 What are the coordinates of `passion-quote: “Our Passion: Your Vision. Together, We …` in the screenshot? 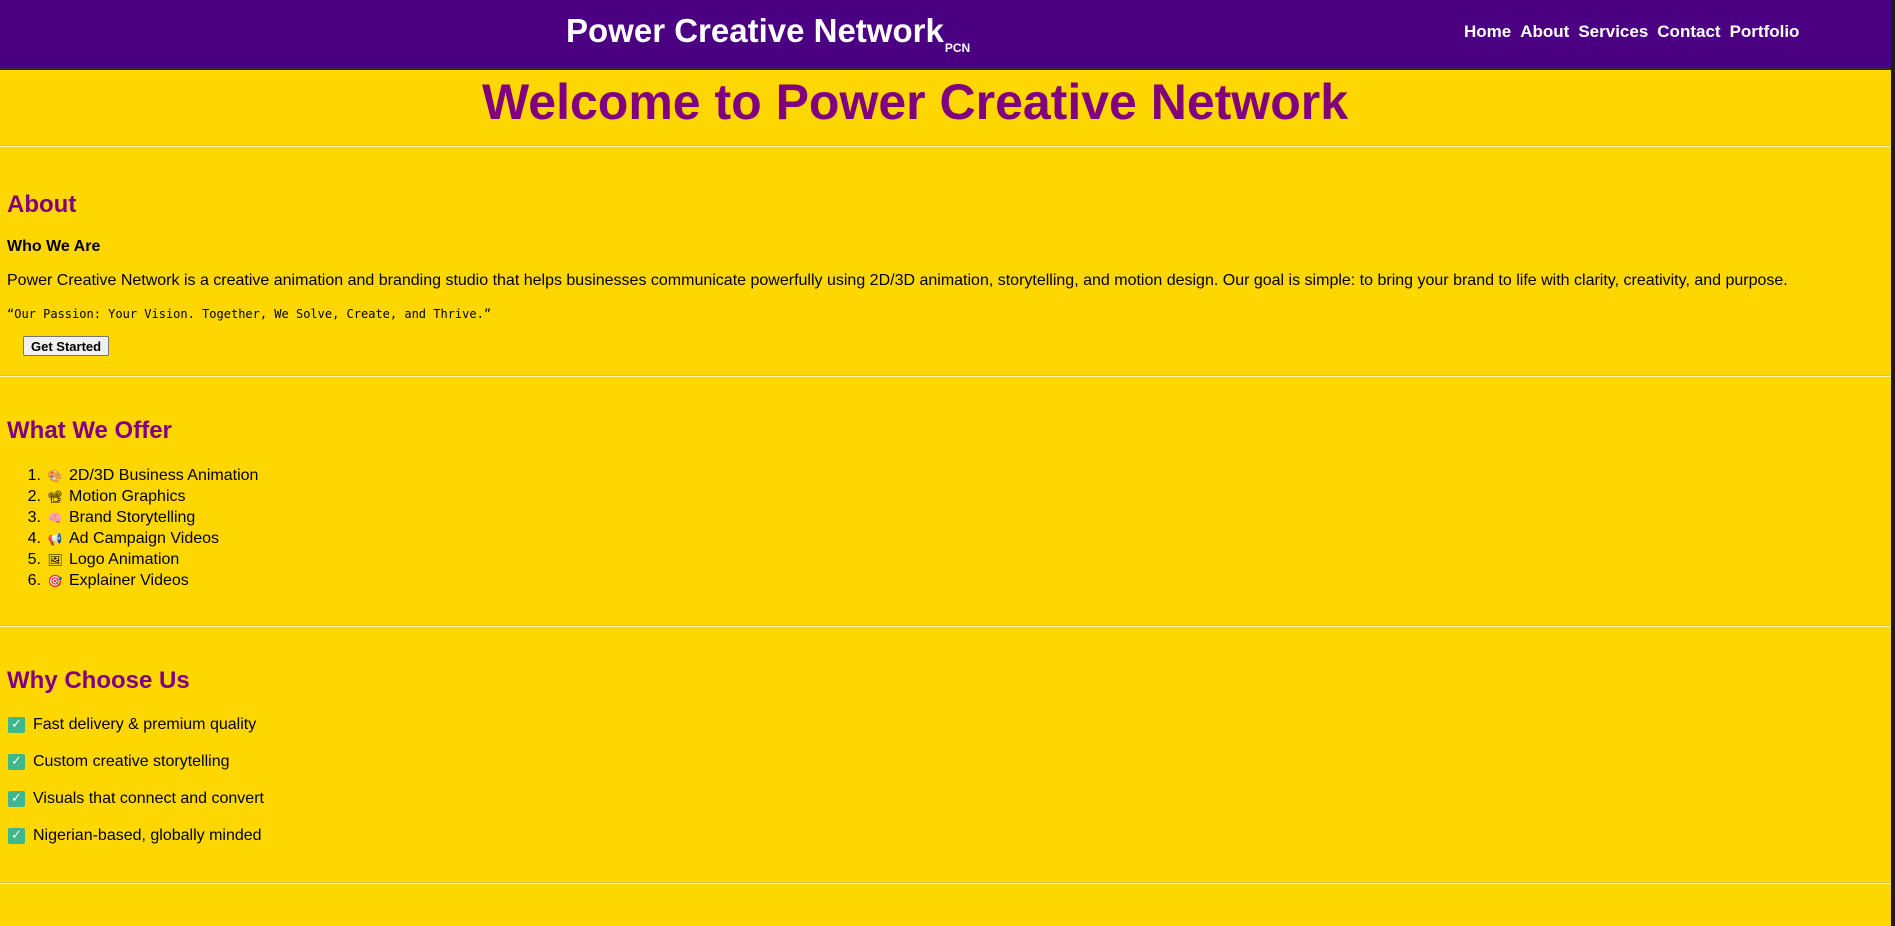 It's located at (249, 314).